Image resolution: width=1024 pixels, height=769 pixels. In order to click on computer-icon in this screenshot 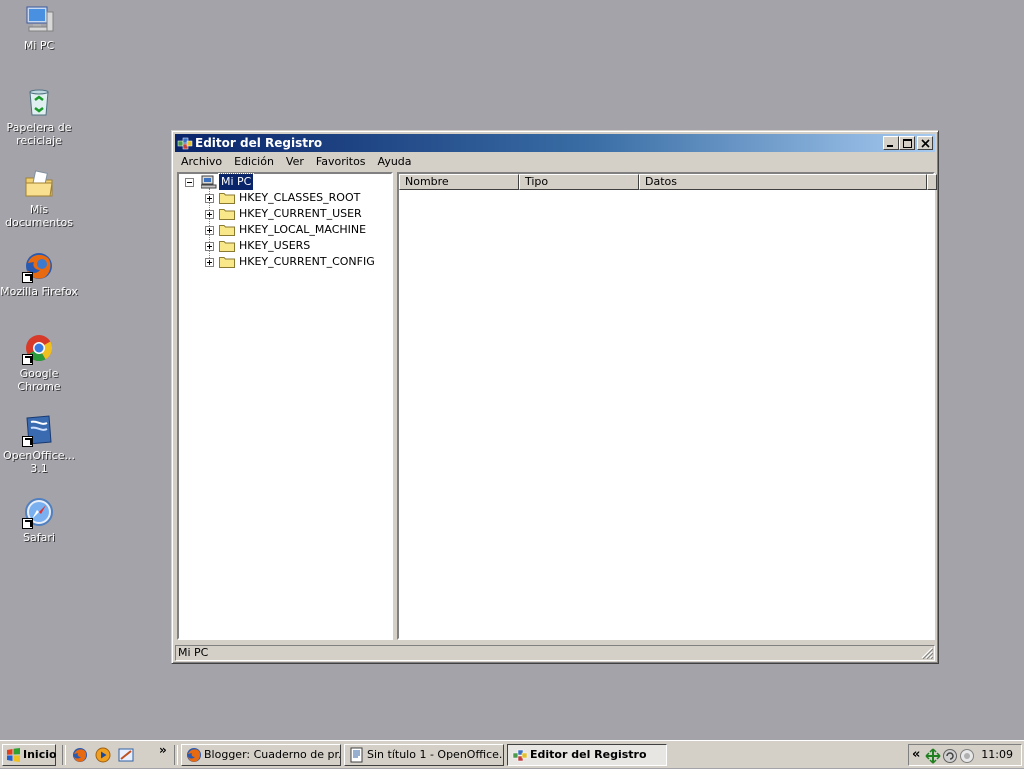, I will do `click(208, 182)`.